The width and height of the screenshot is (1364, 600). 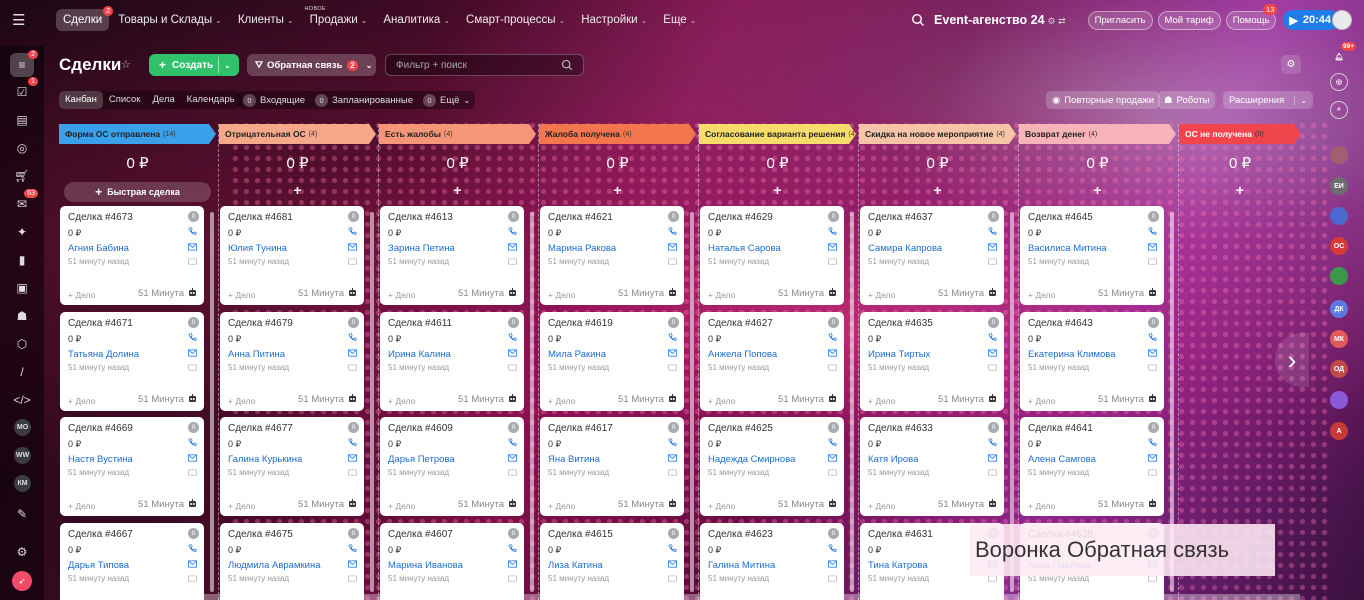 What do you see at coordinates (1342, 20) in the screenshot?
I see `user-avatar` at bounding box center [1342, 20].